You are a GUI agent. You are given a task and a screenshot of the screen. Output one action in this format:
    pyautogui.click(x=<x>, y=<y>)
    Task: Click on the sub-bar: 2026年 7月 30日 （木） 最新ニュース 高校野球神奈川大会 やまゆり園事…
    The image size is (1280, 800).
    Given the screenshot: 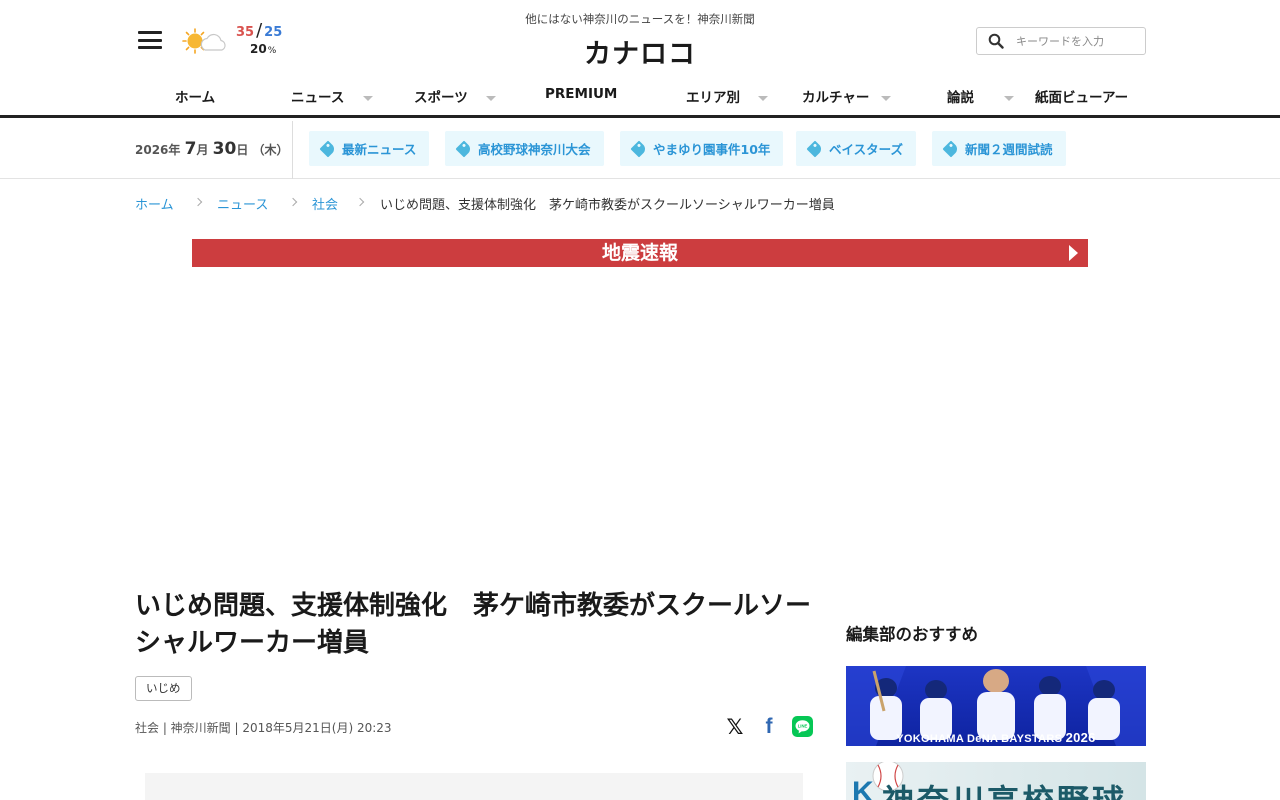 What is the action you would take?
    pyautogui.click(x=640, y=150)
    